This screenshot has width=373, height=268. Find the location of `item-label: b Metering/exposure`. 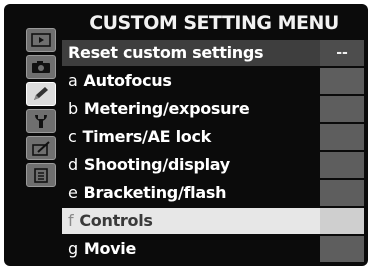

item-label: b Metering/exposure is located at coordinates (191, 109).